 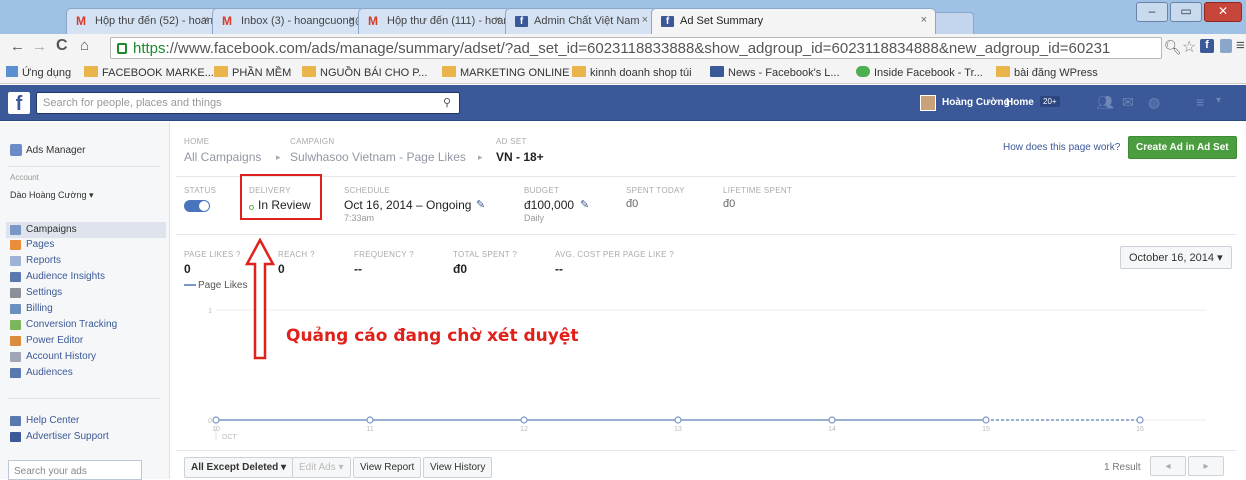 I want to click on minimize-button: –, so click(x=1152, y=12).